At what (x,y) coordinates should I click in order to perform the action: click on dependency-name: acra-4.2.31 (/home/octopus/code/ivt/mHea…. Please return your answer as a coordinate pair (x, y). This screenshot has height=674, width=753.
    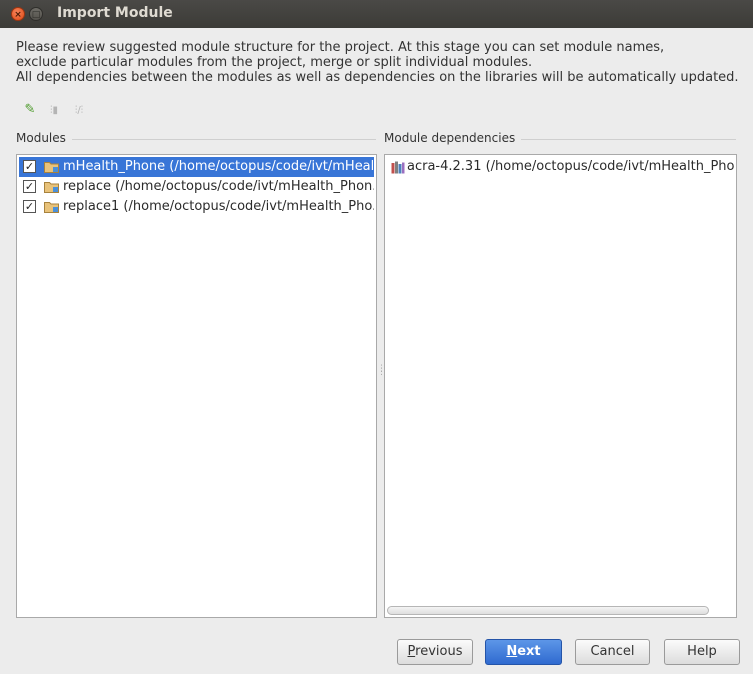
    Looking at the image, I should click on (570, 166).